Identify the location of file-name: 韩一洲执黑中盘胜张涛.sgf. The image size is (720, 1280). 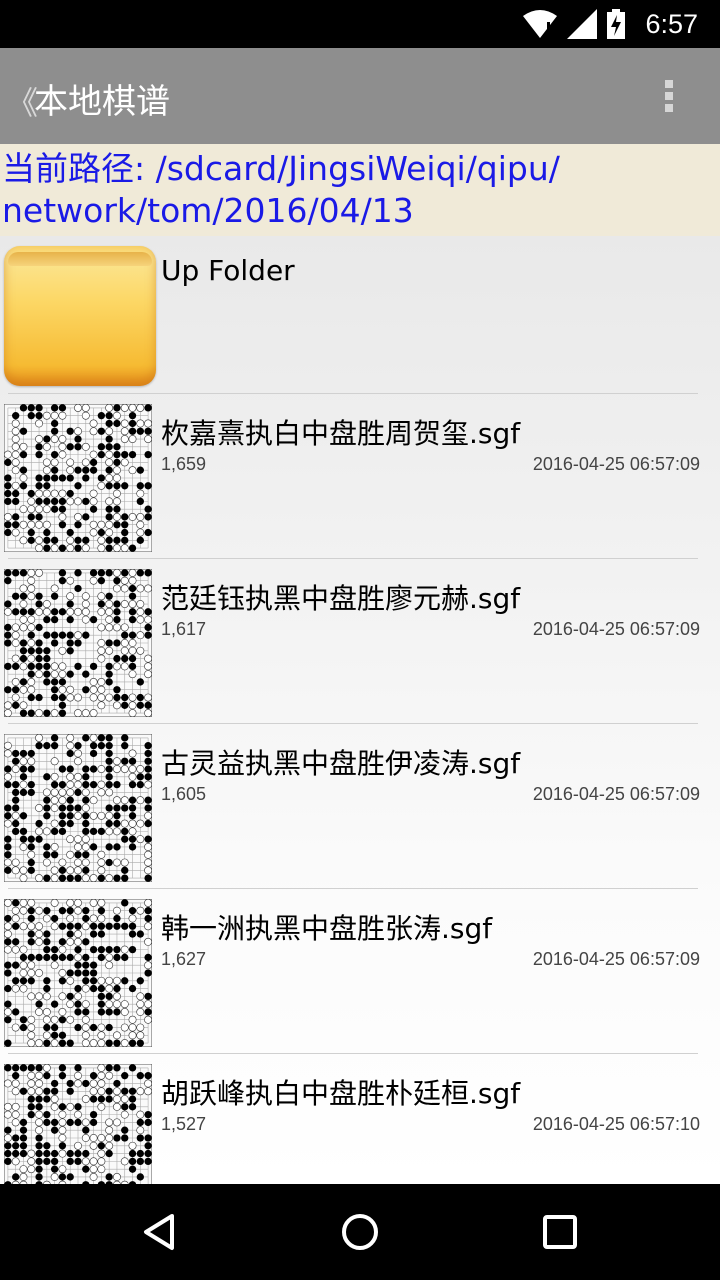
(327, 928).